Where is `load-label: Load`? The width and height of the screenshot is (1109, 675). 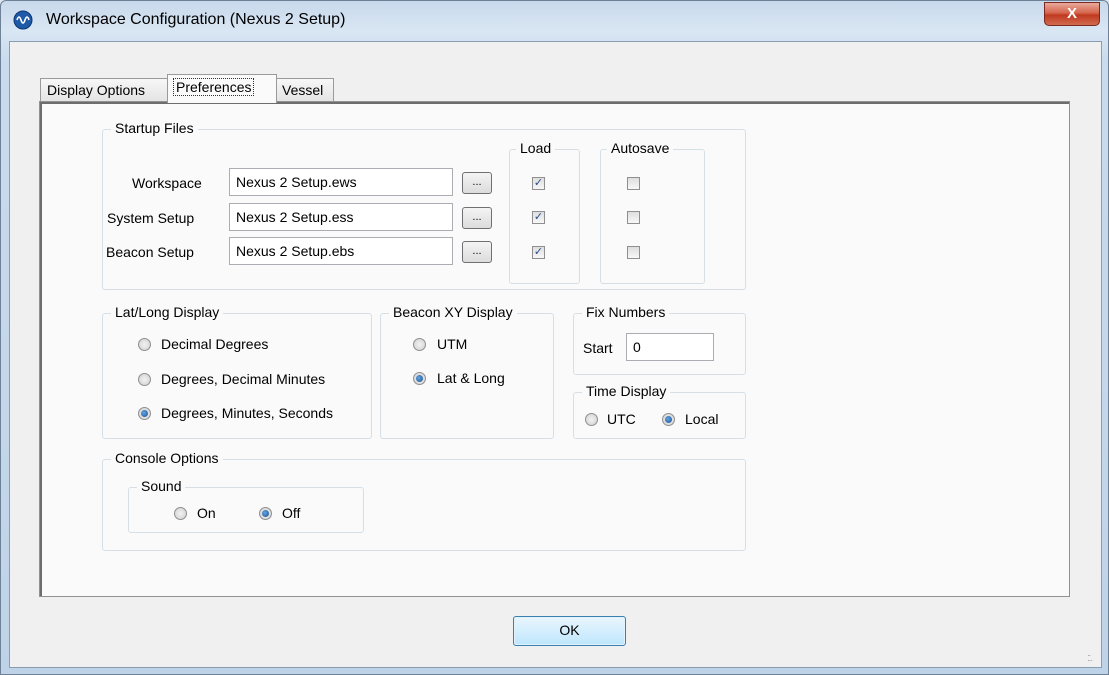
load-label: Load is located at coordinates (536, 148).